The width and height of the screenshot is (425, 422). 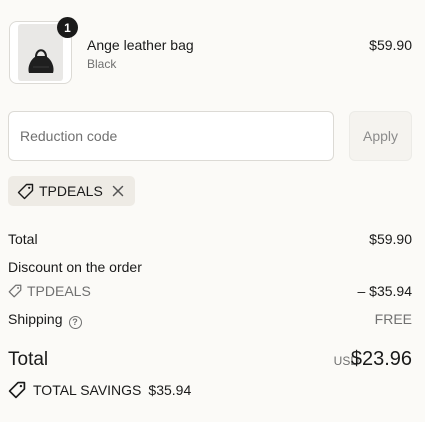 I want to click on shipping-label: Shipping, so click(x=35, y=319).